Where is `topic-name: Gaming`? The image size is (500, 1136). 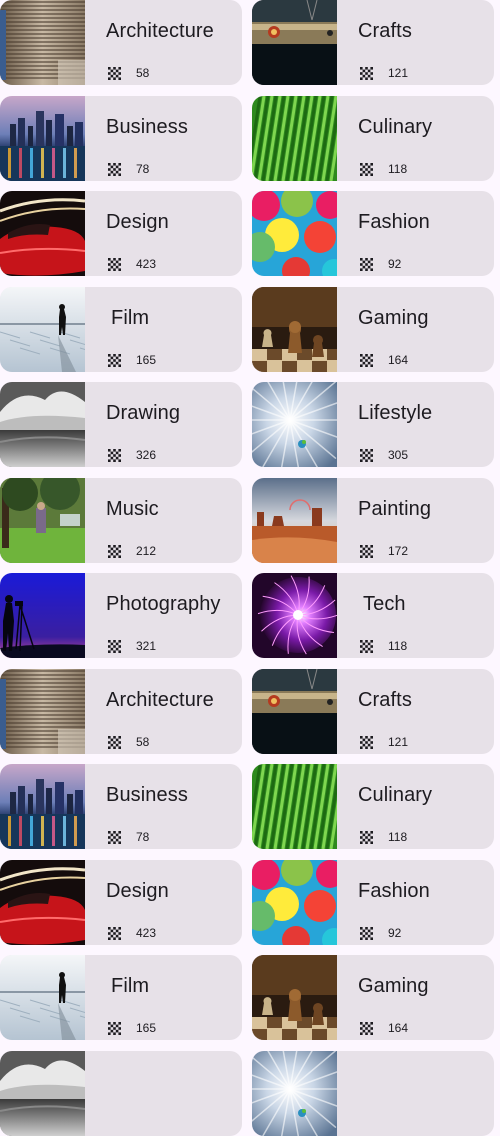
topic-name: Gaming is located at coordinates (393, 318).